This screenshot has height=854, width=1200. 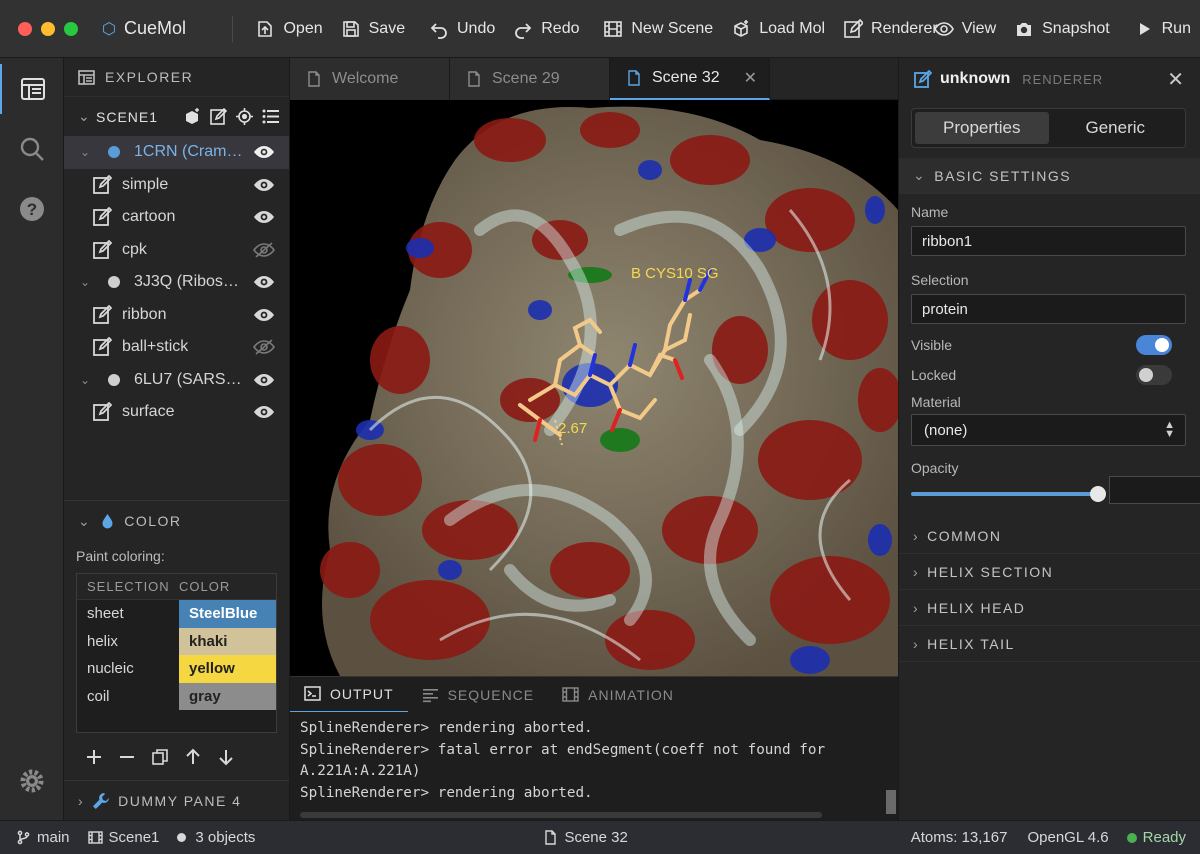 What do you see at coordinates (227, 696) in the screenshot?
I see `row-color-swatch: gray` at bounding box center [227, 696].